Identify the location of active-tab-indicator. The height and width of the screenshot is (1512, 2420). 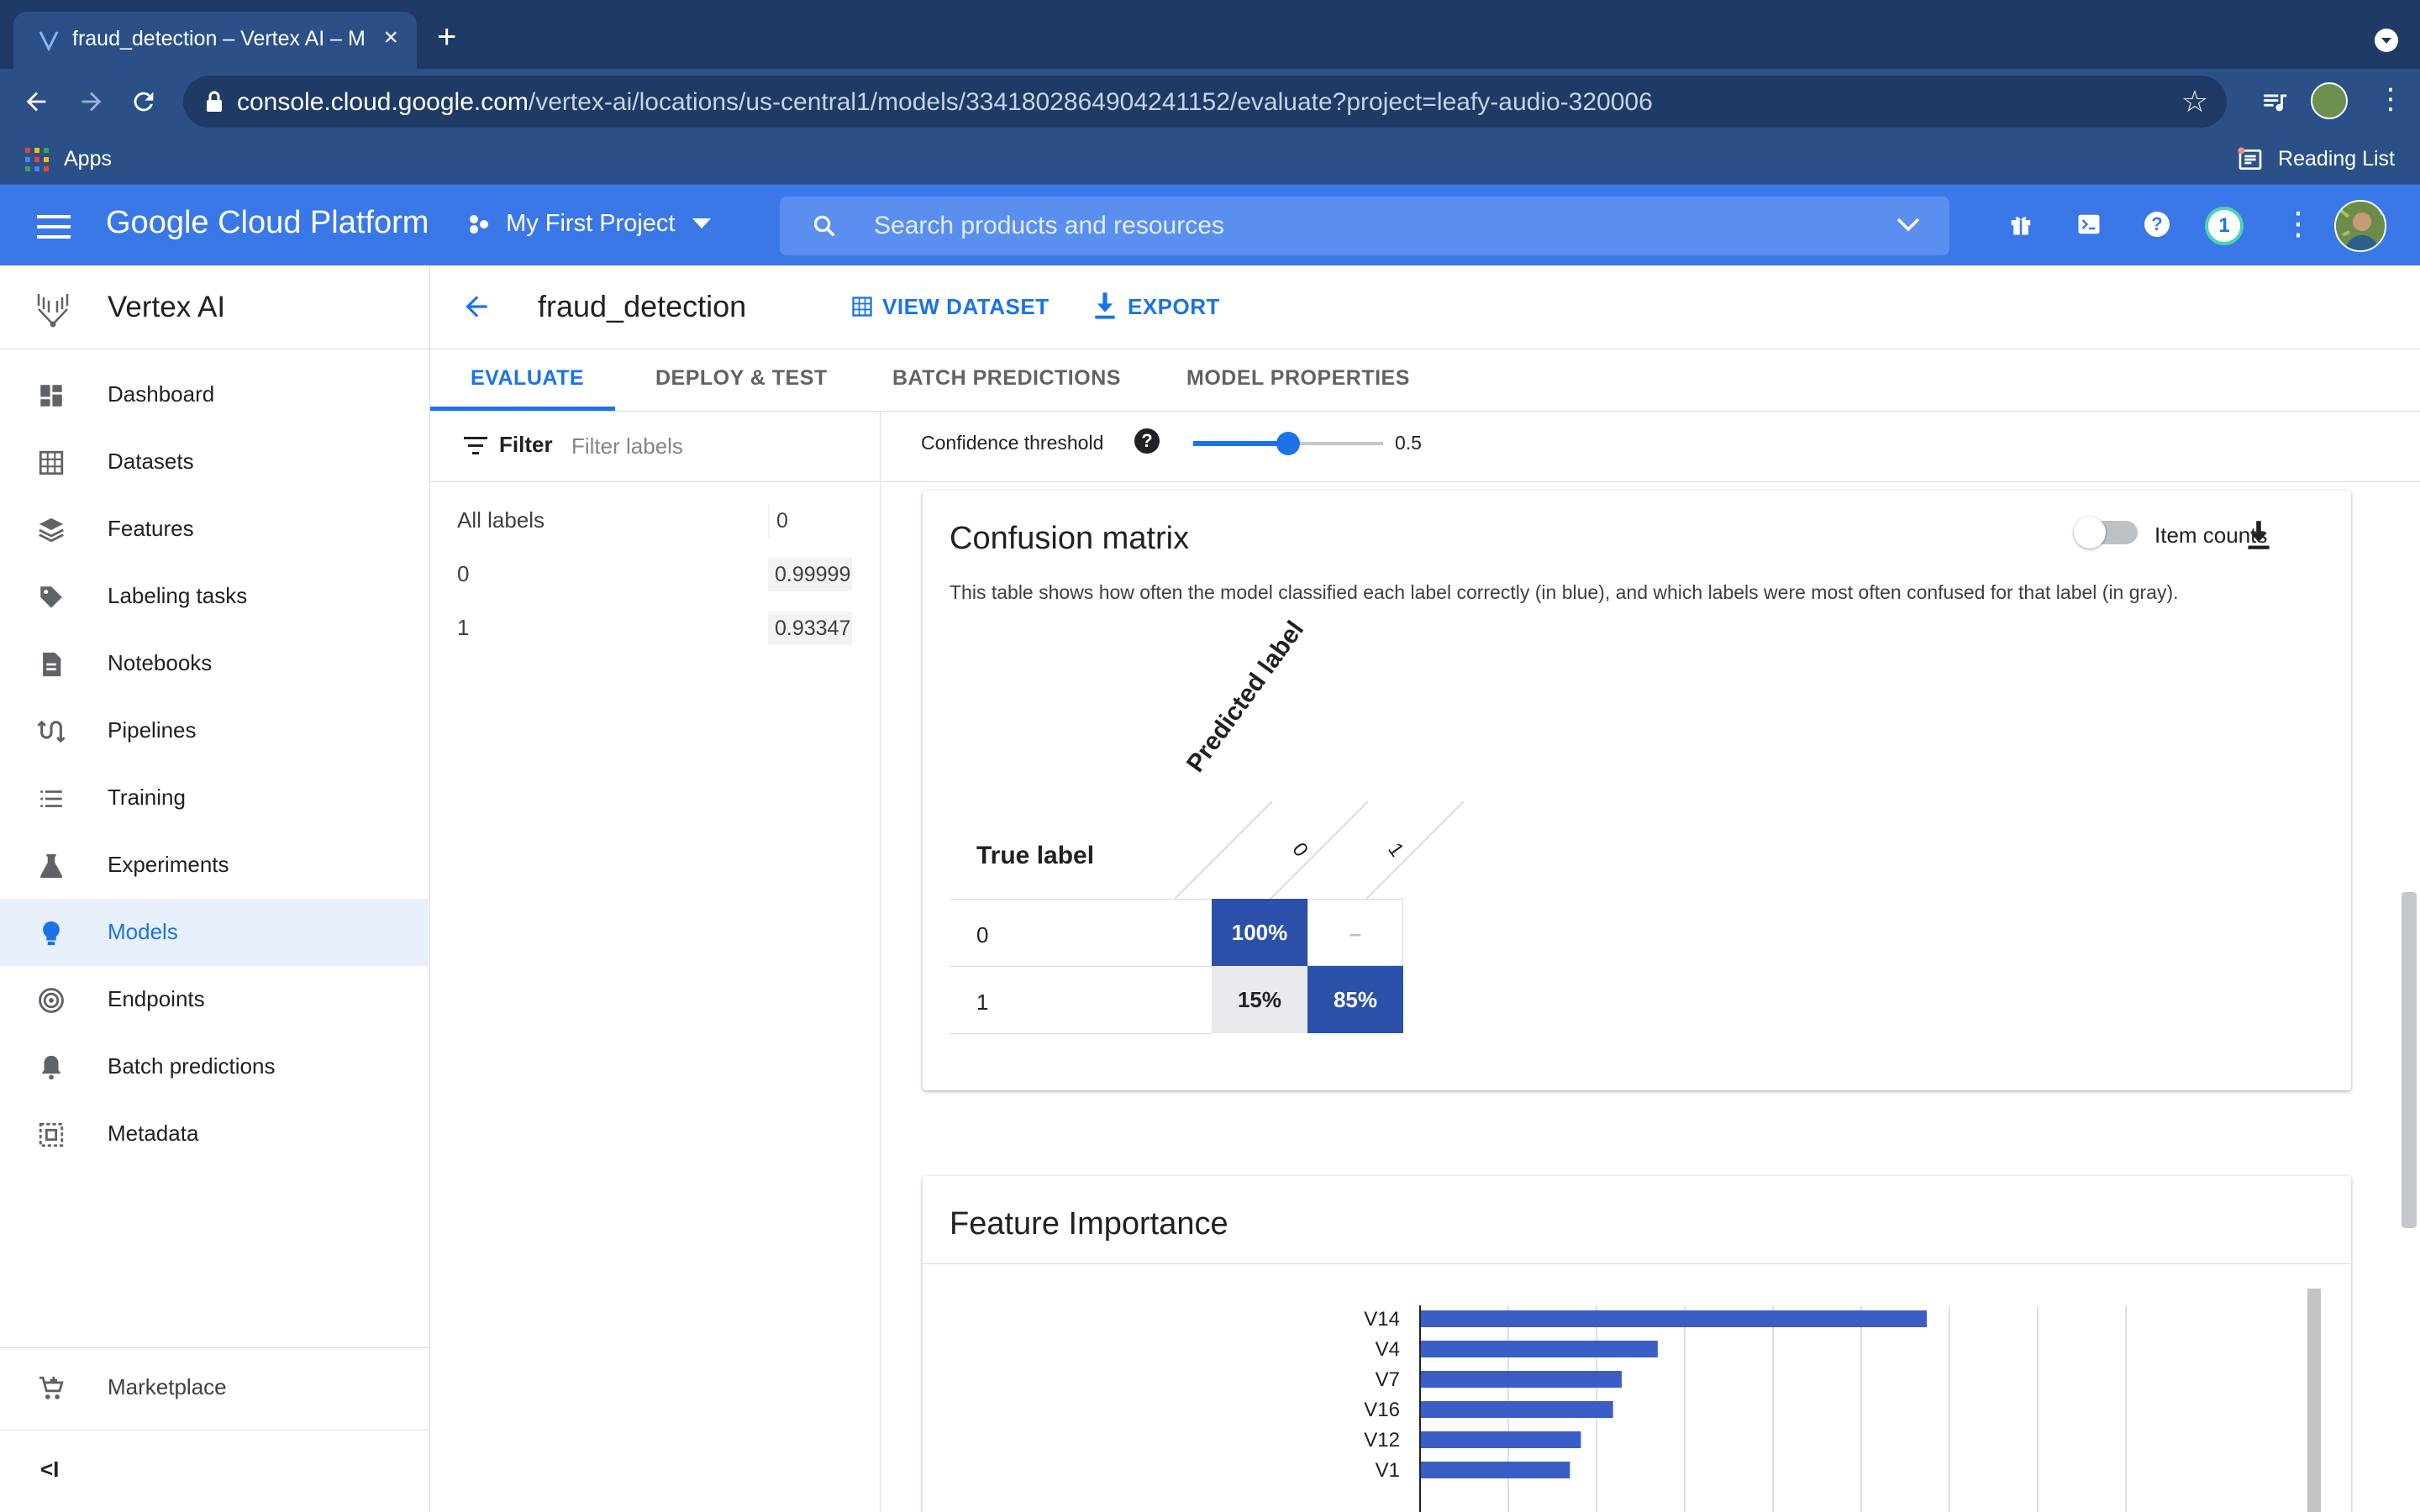
(522, 409).